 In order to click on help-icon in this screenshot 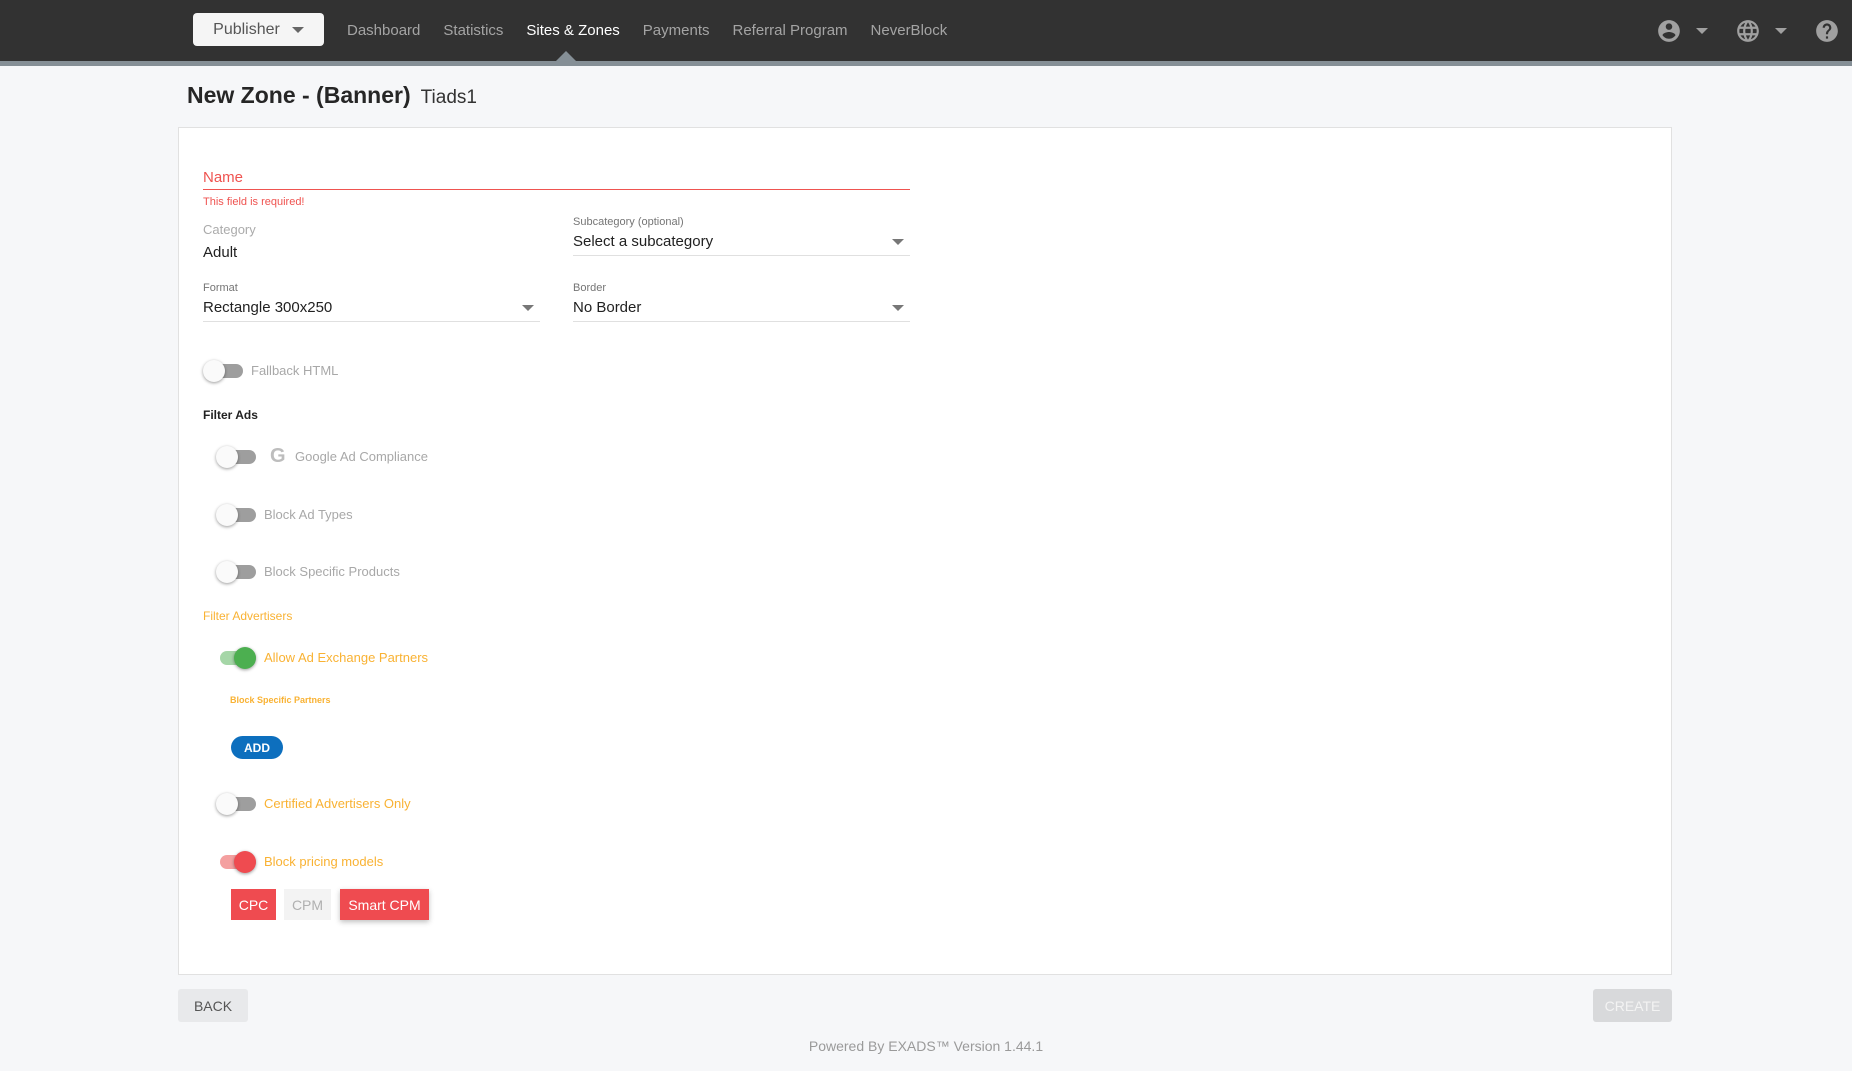, I will do `click(1827, 30)`.